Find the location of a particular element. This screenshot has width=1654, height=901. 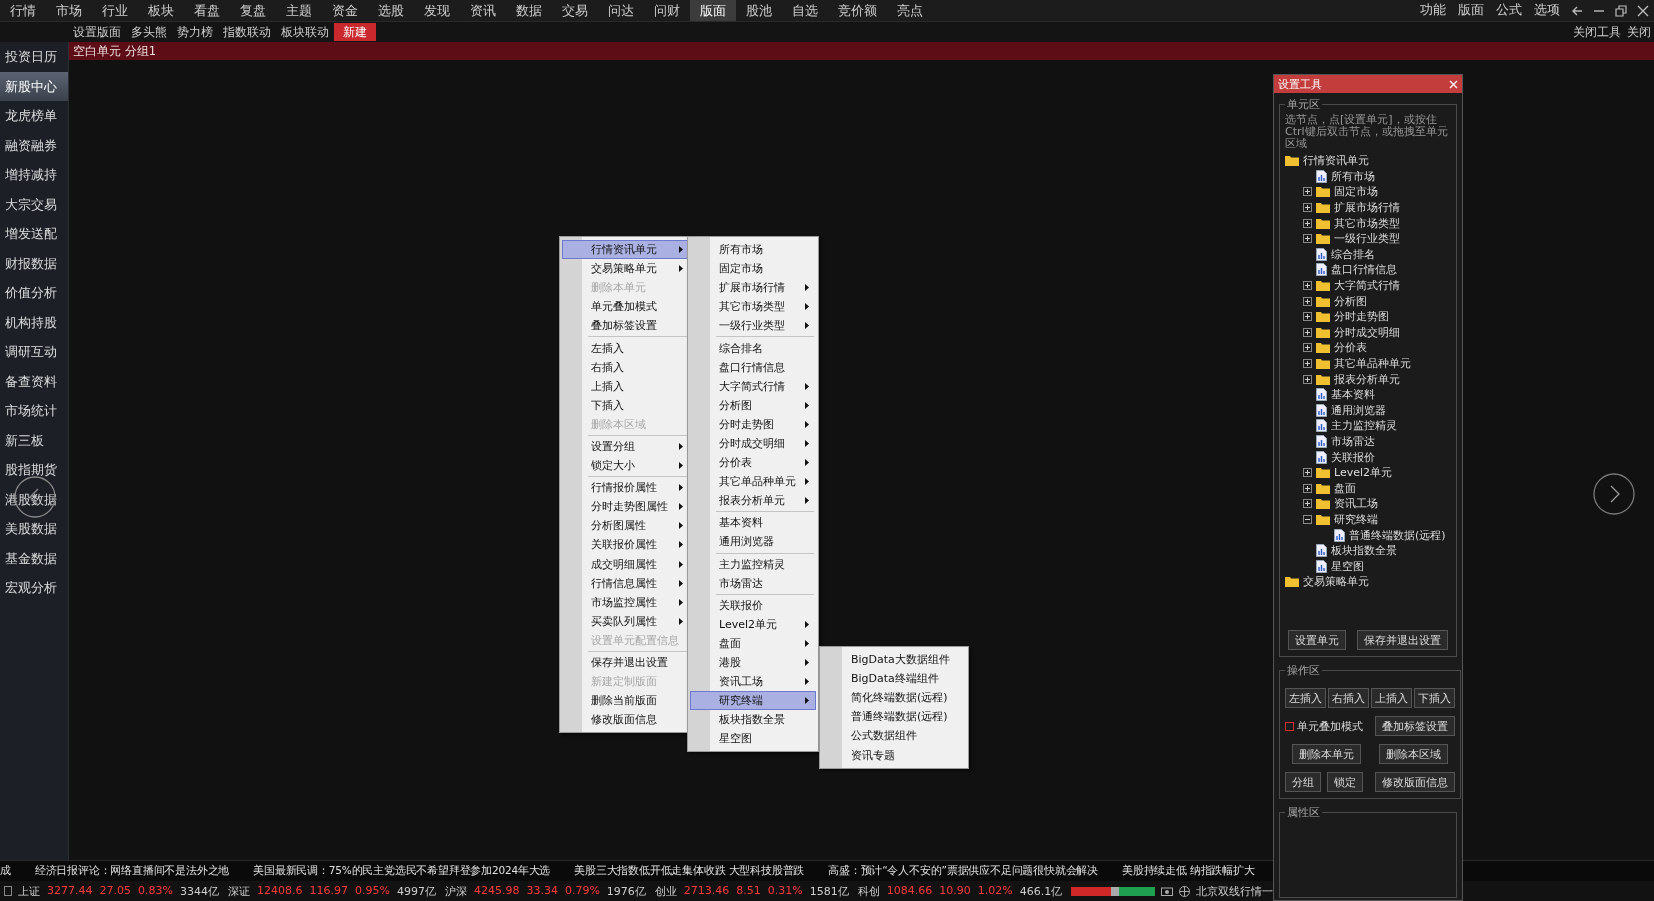

menu-item: 版面 is located at coordinates (713, 10).